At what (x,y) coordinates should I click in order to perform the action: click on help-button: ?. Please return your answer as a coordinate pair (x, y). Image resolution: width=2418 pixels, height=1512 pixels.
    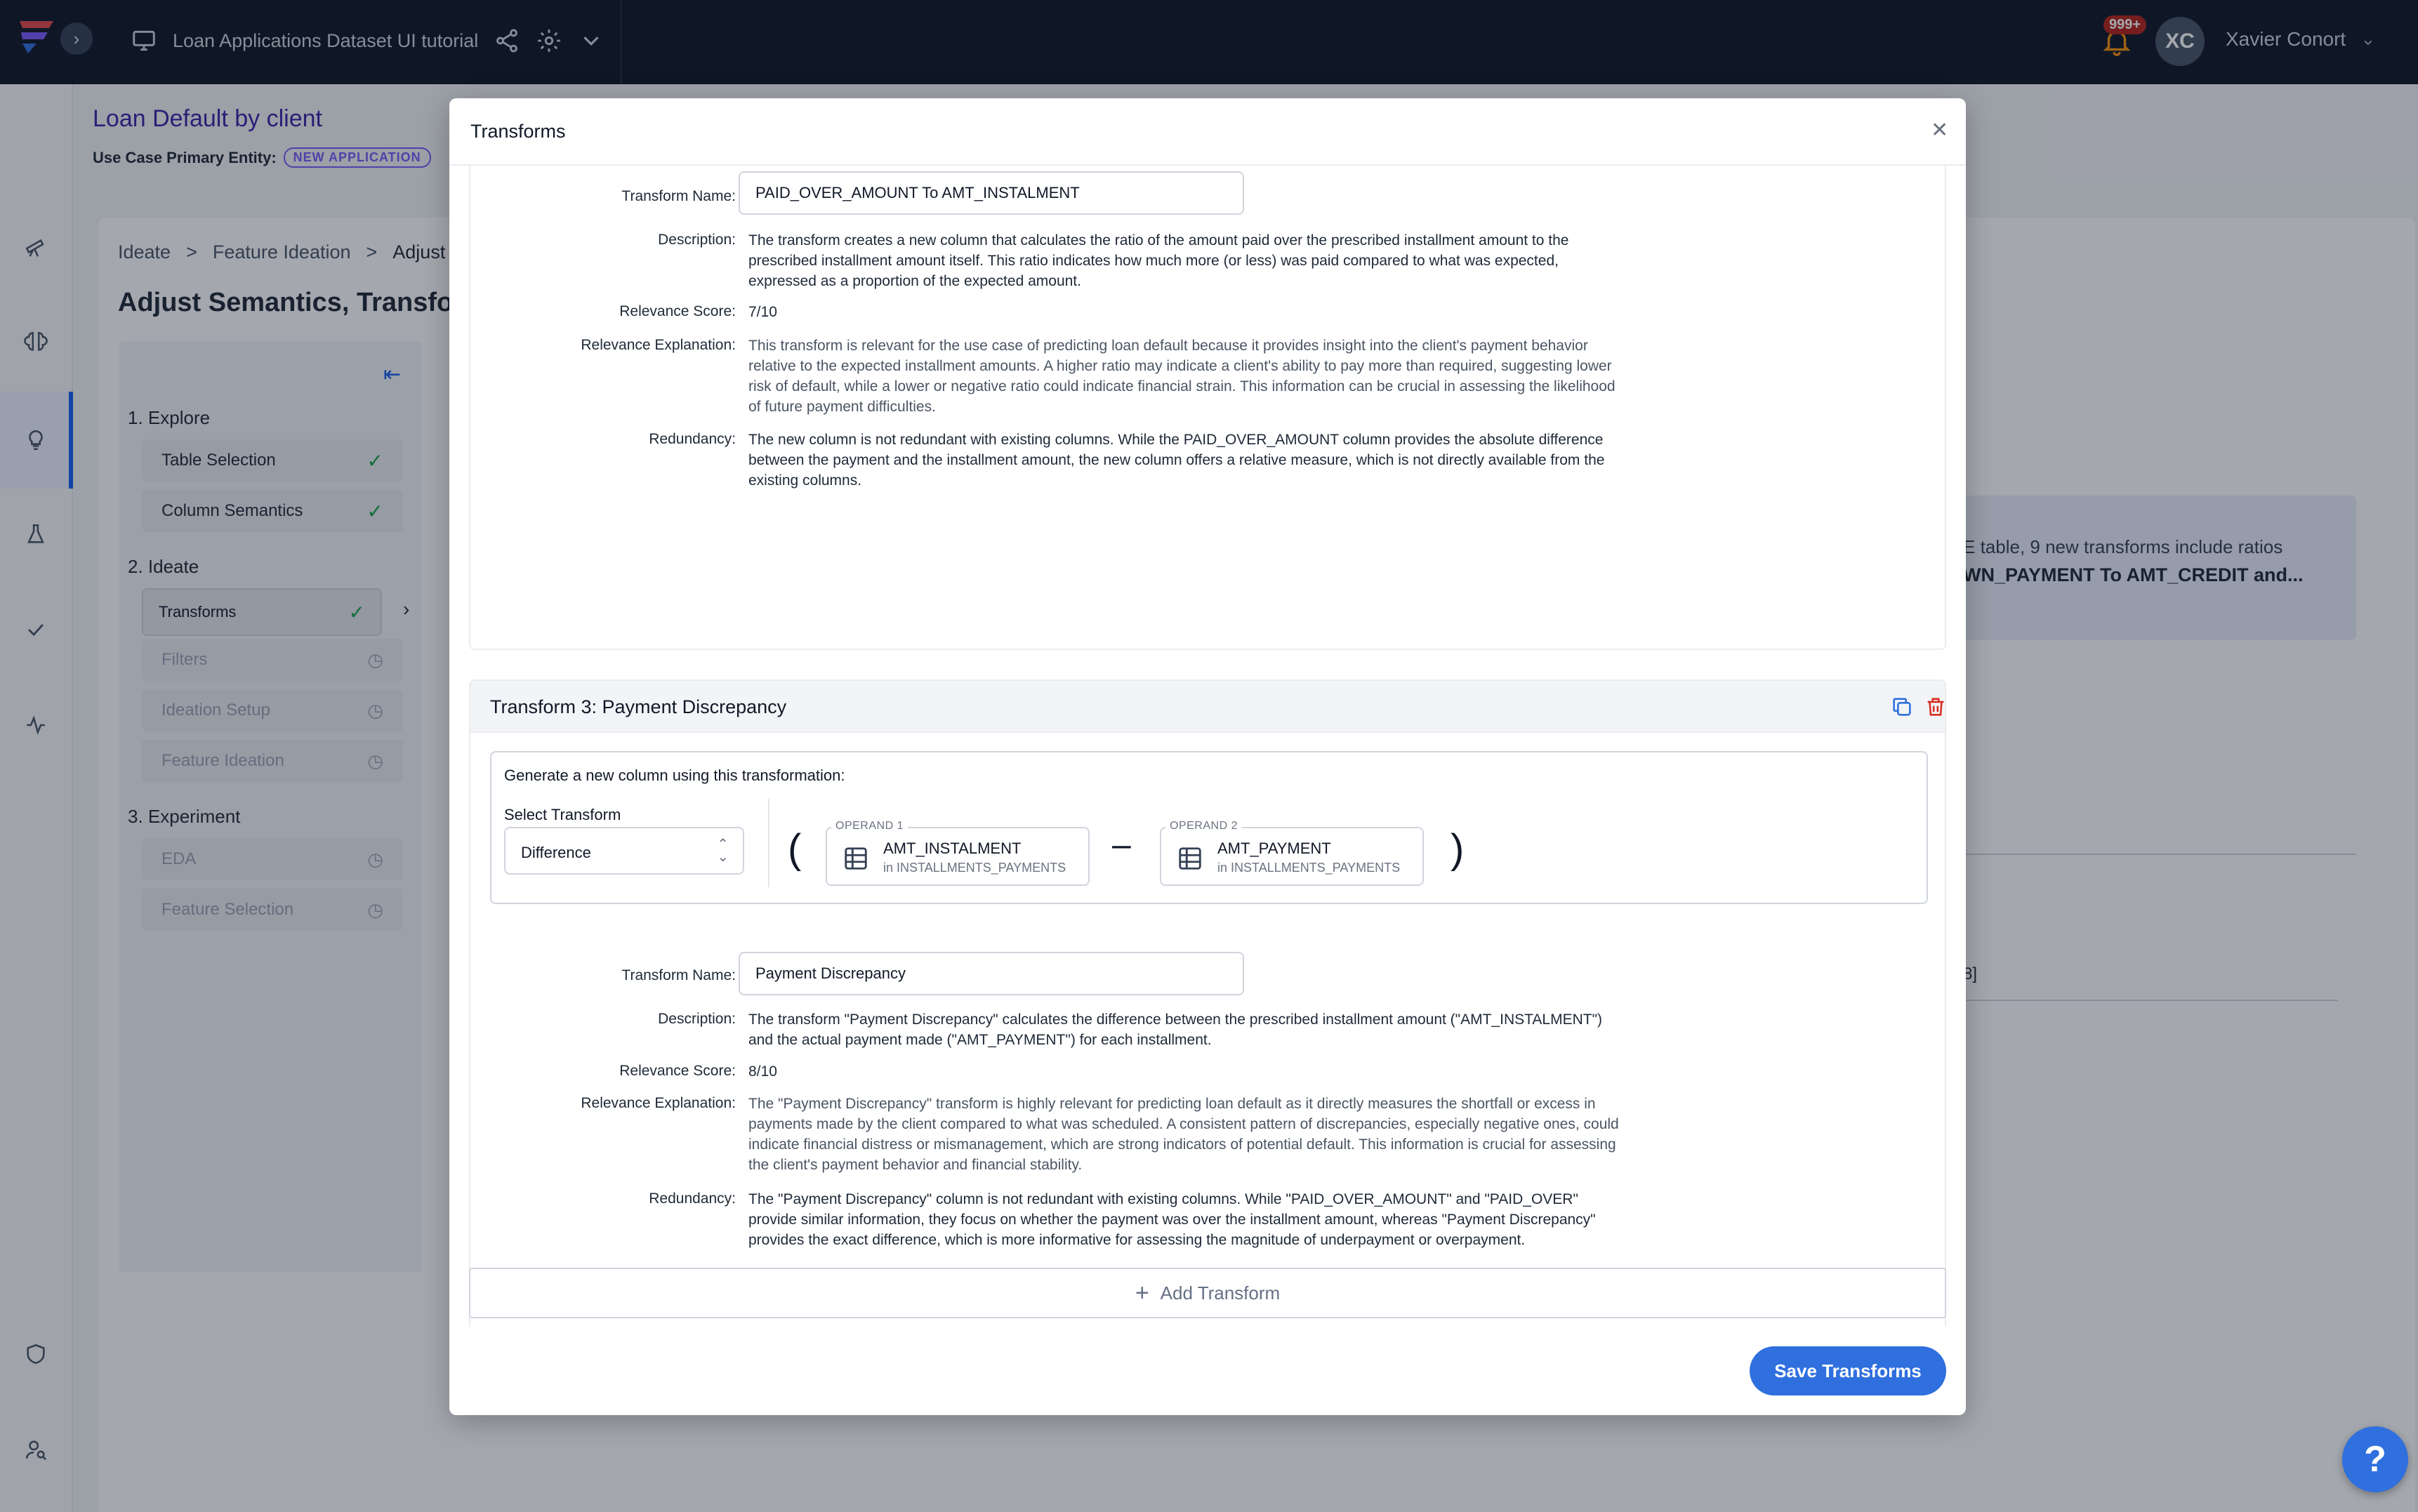
    Looking at the image, I should click on (2375, 1459).